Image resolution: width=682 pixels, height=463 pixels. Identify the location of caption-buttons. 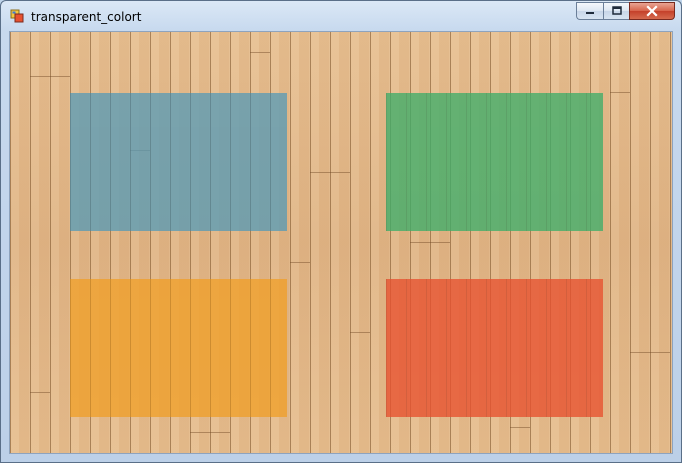
(625, 11).